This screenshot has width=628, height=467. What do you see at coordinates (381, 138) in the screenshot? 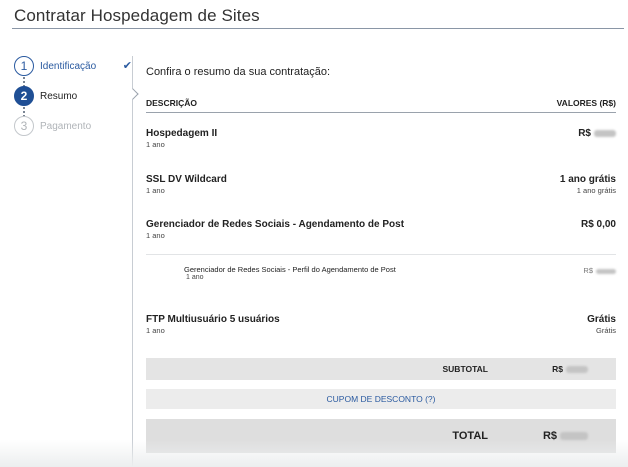
I see `list-item: Hospedagem II 1 ano R$` at bounding box center [381, 138].